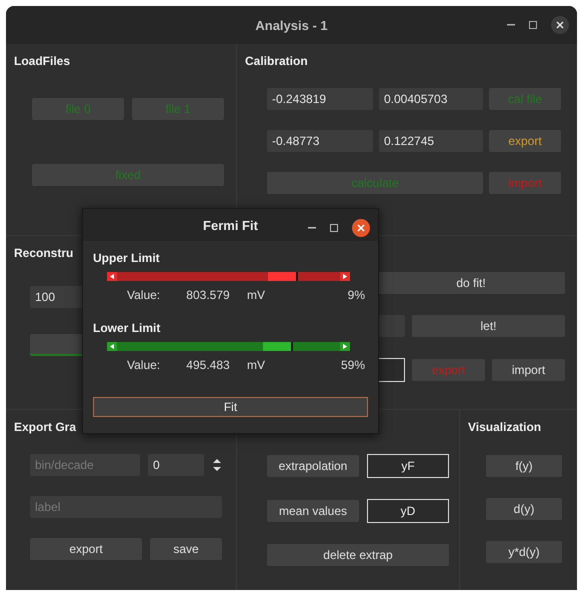  Describe the element at coordinates (126, 328) in the screenshot. I see `limit-title: Lower Limit` at that location.